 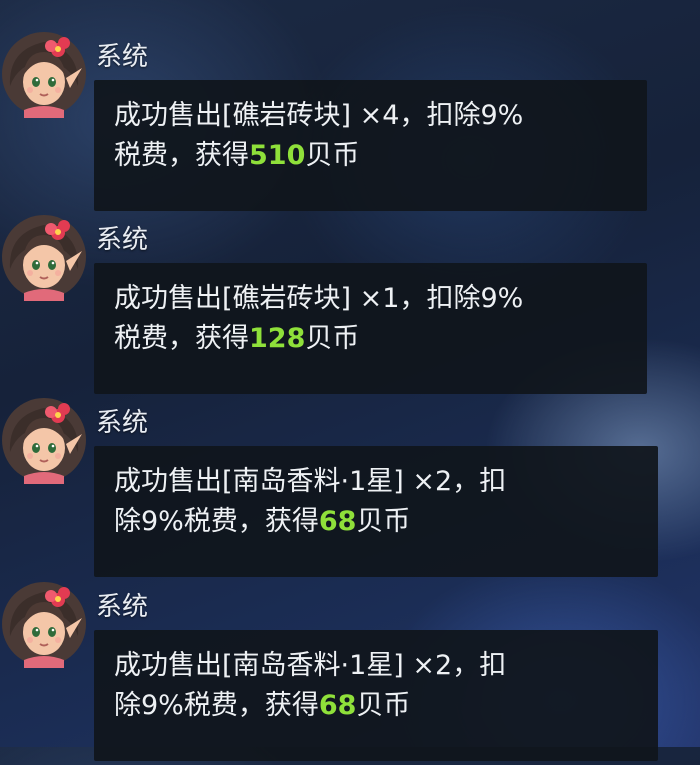 I want to click on message-line-2: 税费，获得128贝币, so click(x=371, y=339).